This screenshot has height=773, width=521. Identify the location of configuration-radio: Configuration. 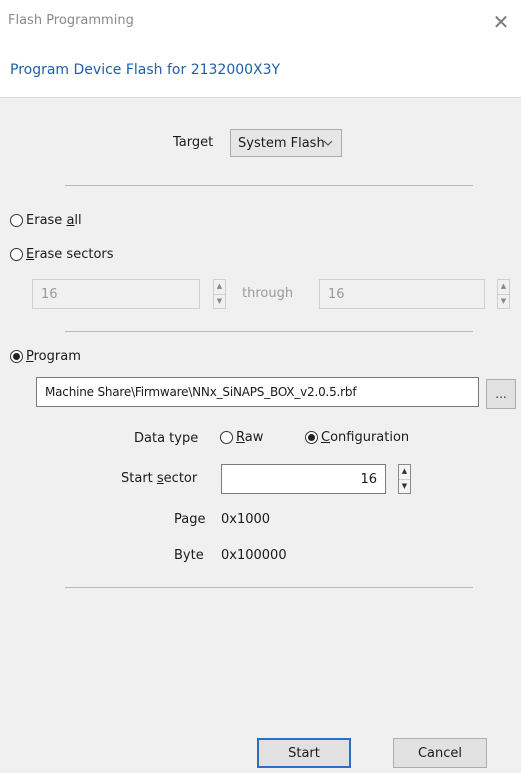
(357, 437).